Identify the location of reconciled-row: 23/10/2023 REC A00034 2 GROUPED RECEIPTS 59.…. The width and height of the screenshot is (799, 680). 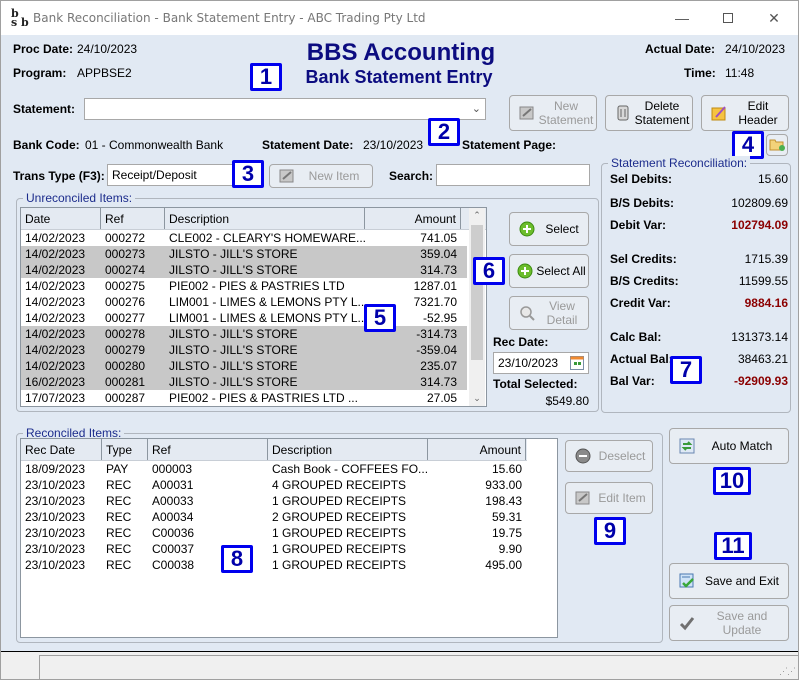
(289, 517).